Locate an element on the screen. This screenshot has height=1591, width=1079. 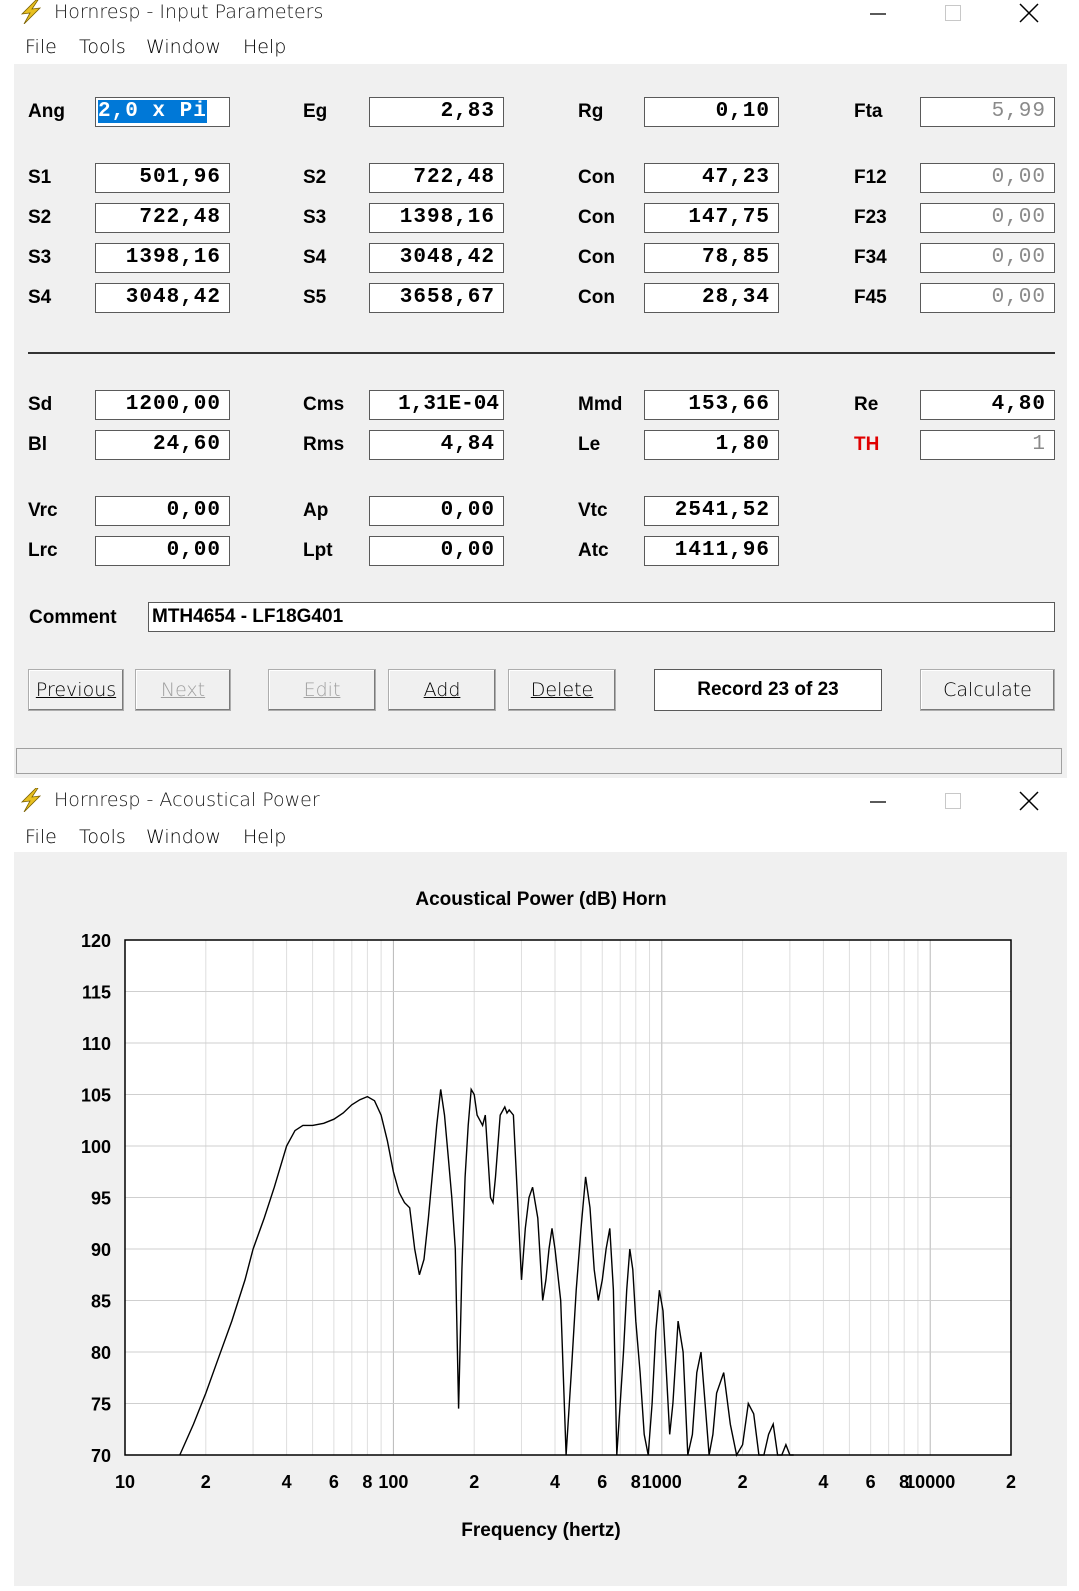
window-title: Hornresp - Input Parameters is located at coordinates (189, 12).